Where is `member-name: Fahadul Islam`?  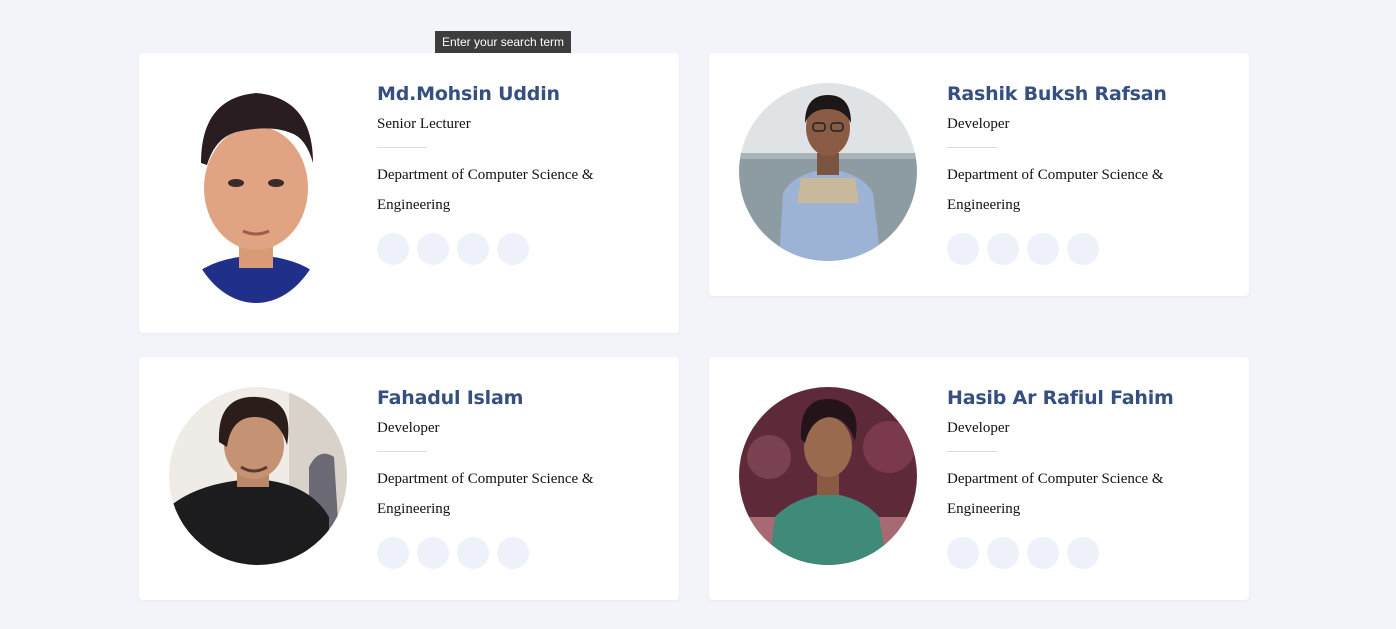 member-name: Fahadul Islam is located at coordinates (450, 398).